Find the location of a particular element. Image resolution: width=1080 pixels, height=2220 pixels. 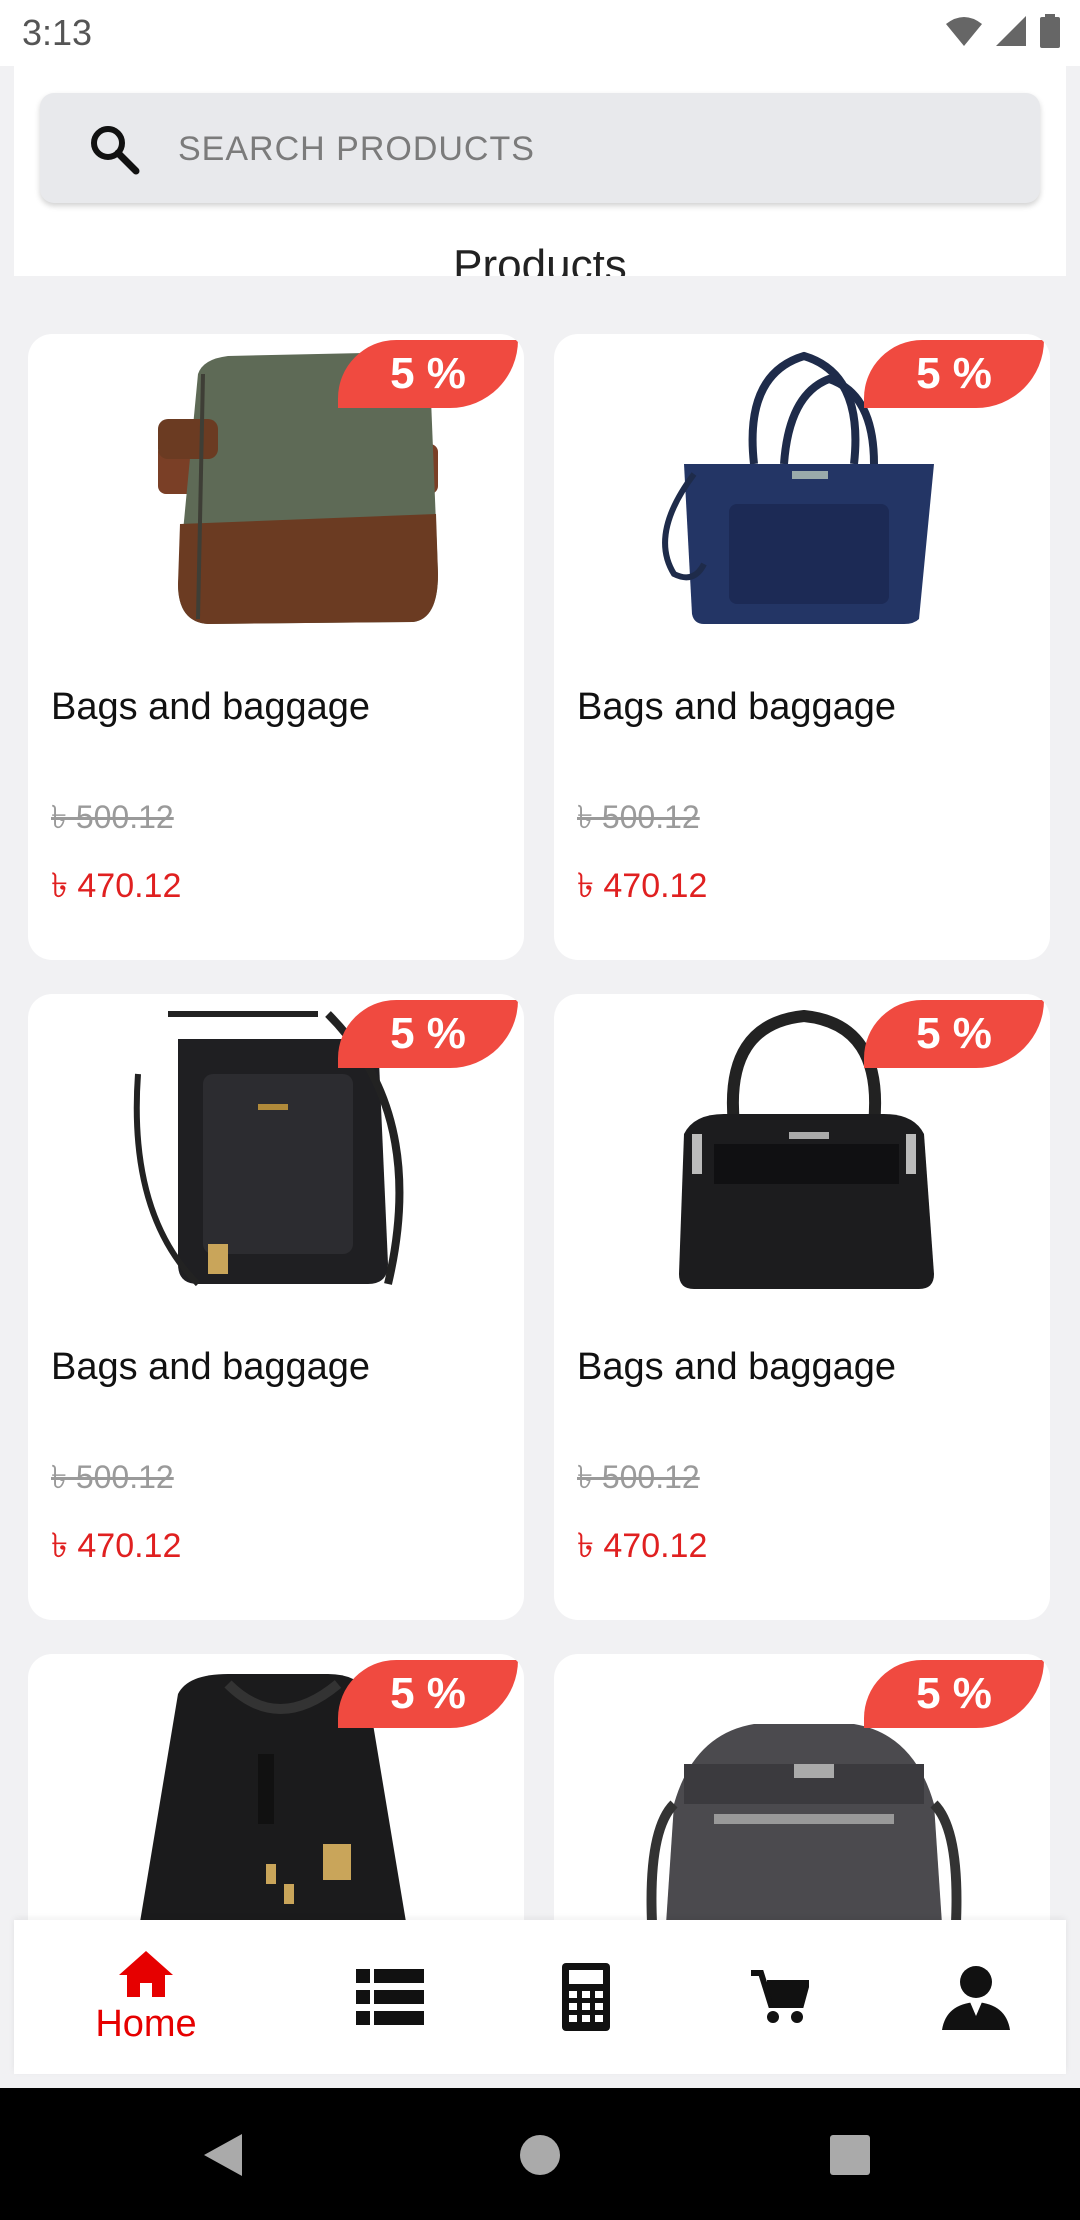

nav-home: Home is located at coordinates (146, 1997).